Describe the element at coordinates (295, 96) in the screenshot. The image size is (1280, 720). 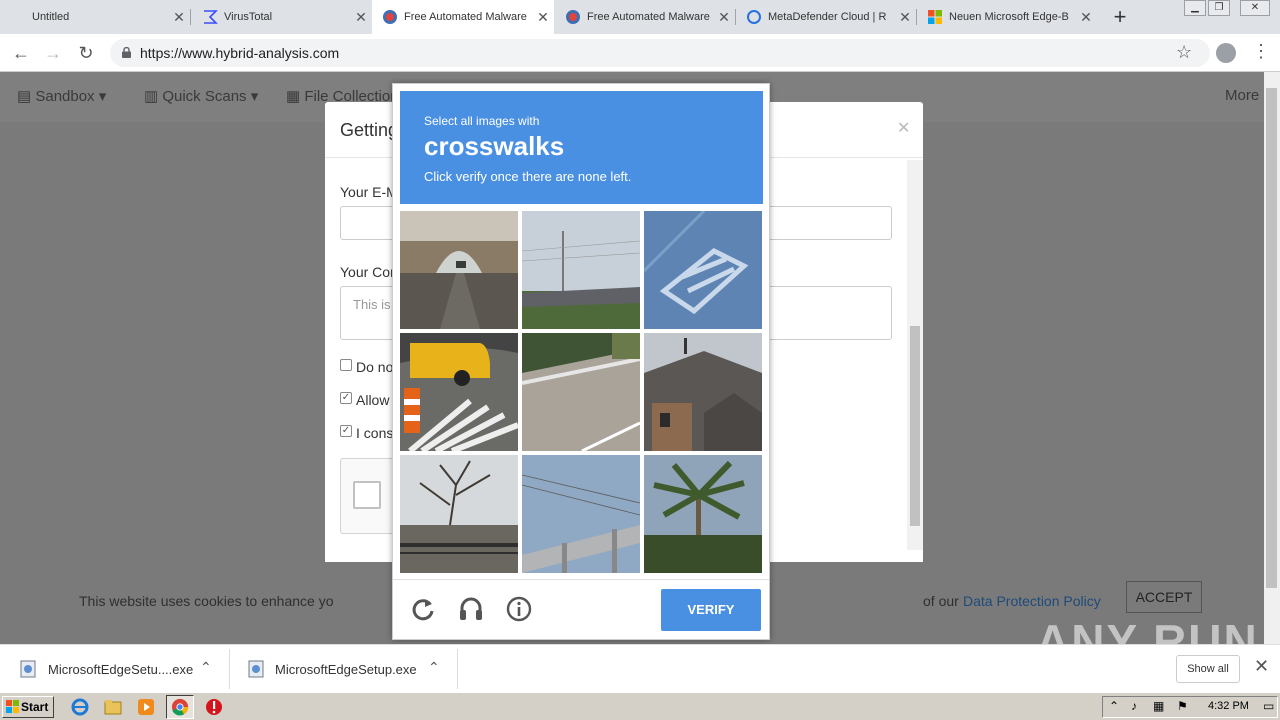
I see `file-collection-icon: ▦` at that location.